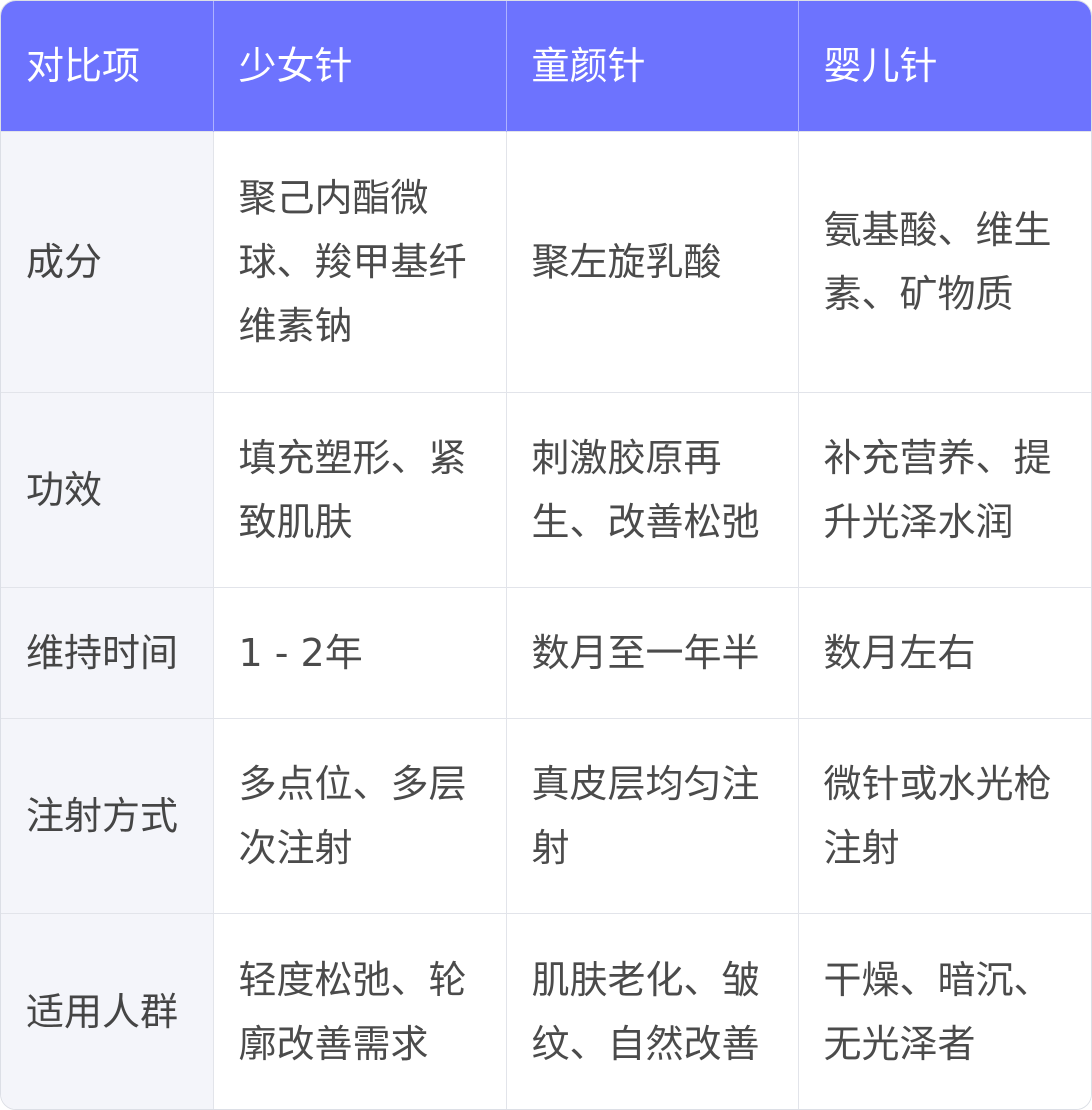  I want to click on table-row-duration: 维持时间 1 - 2年 数月至一年半 数月左右, so click(546, 653).